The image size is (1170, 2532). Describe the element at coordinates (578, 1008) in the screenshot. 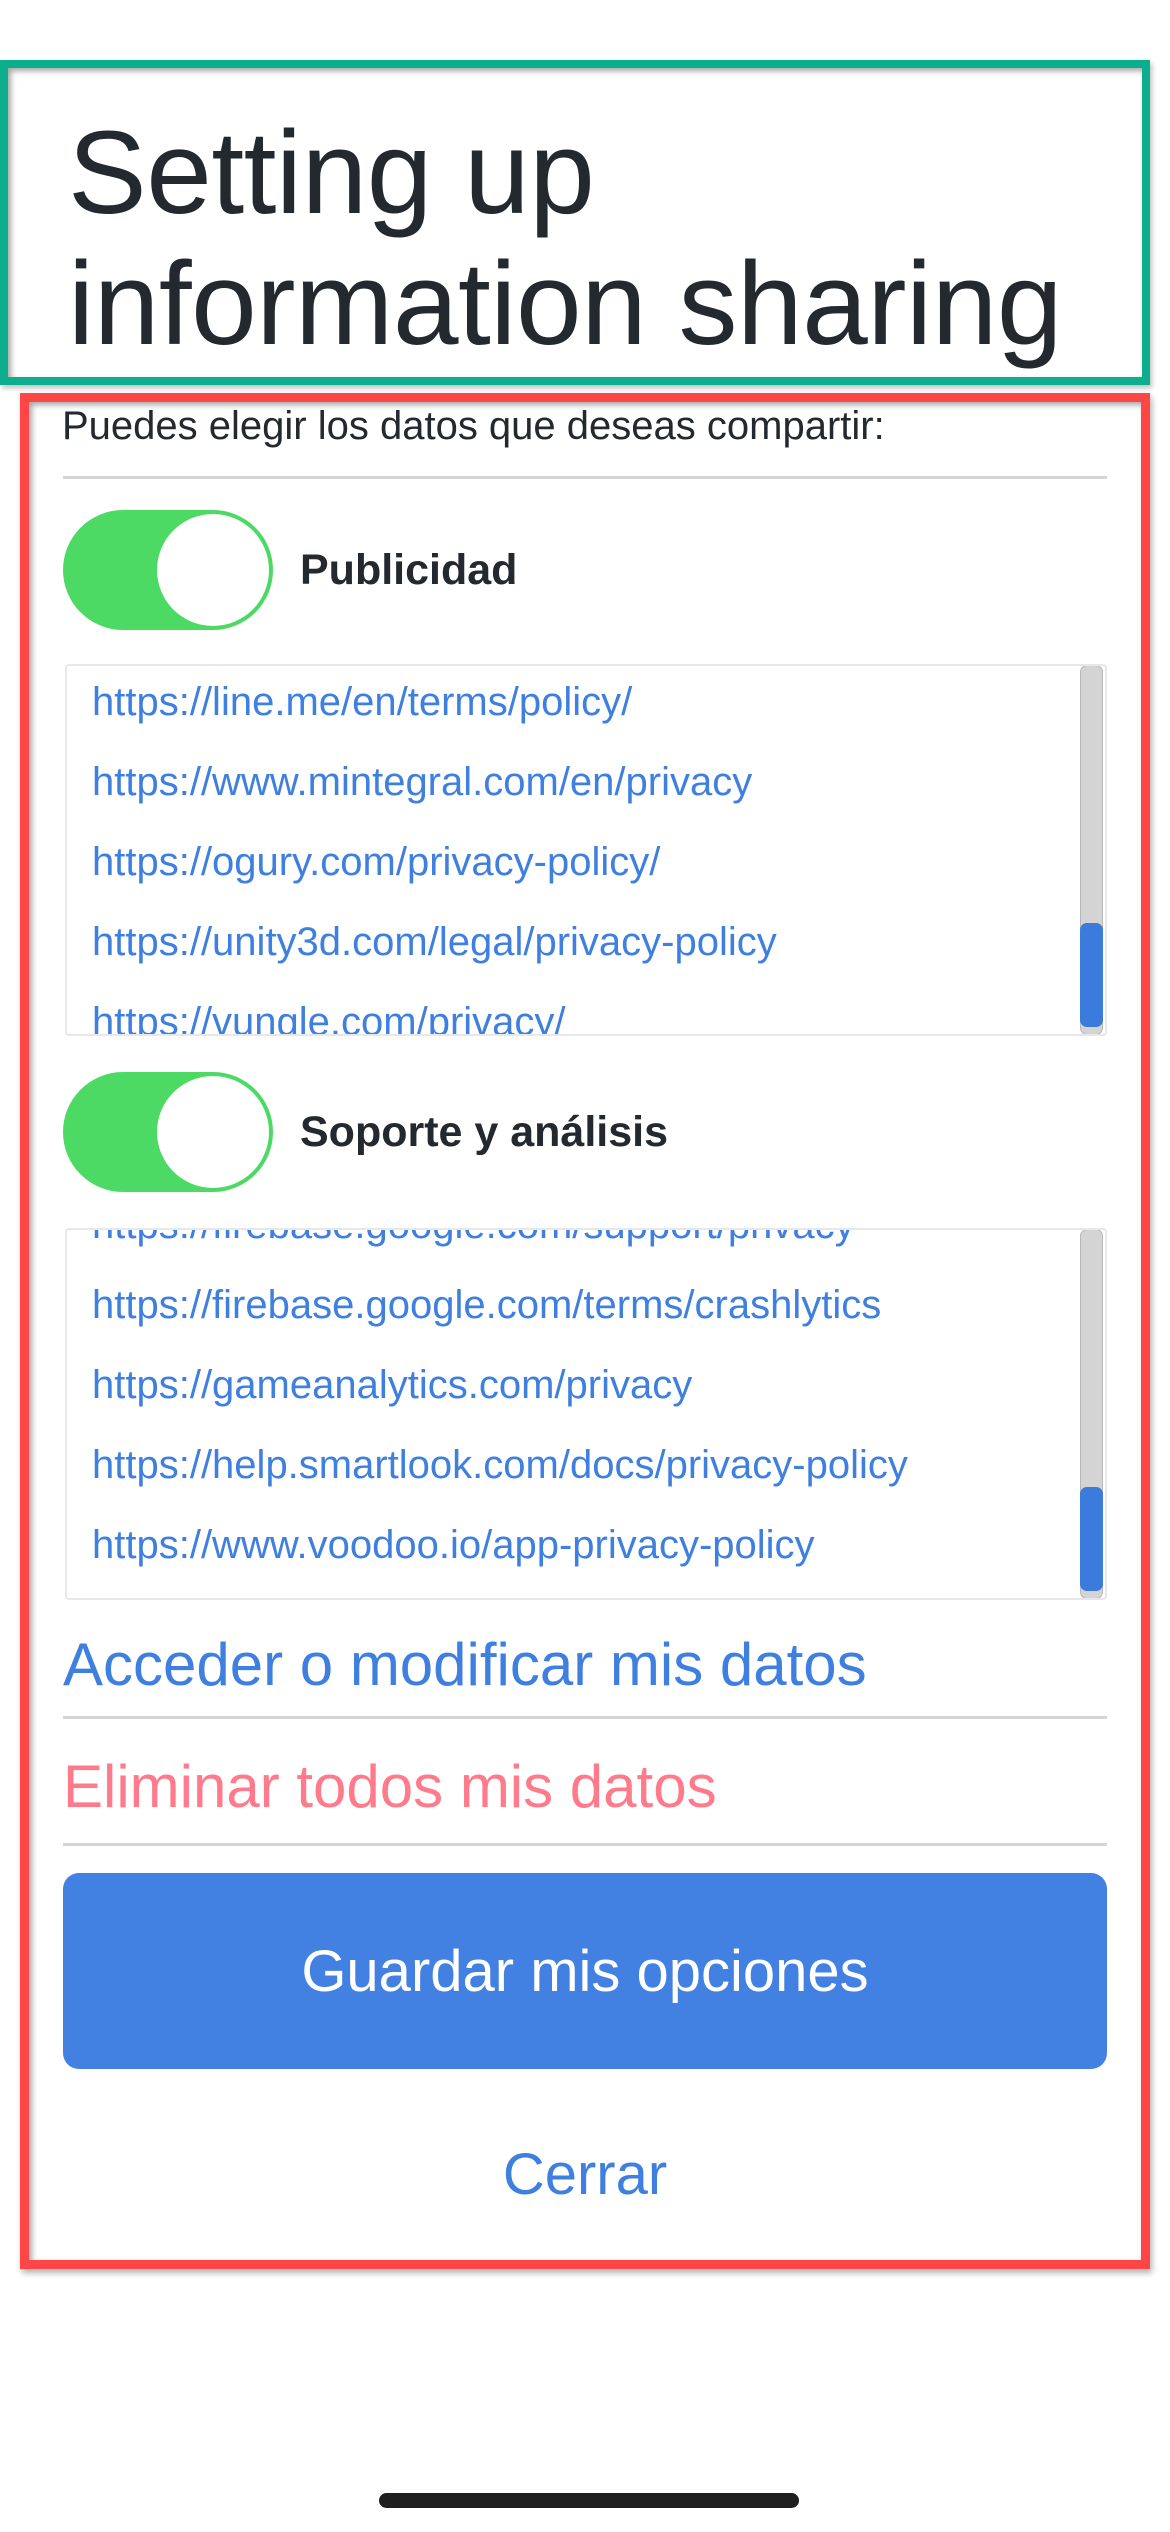

I see `partner-policy-link: https://vungle.com/privacy/` at that location.